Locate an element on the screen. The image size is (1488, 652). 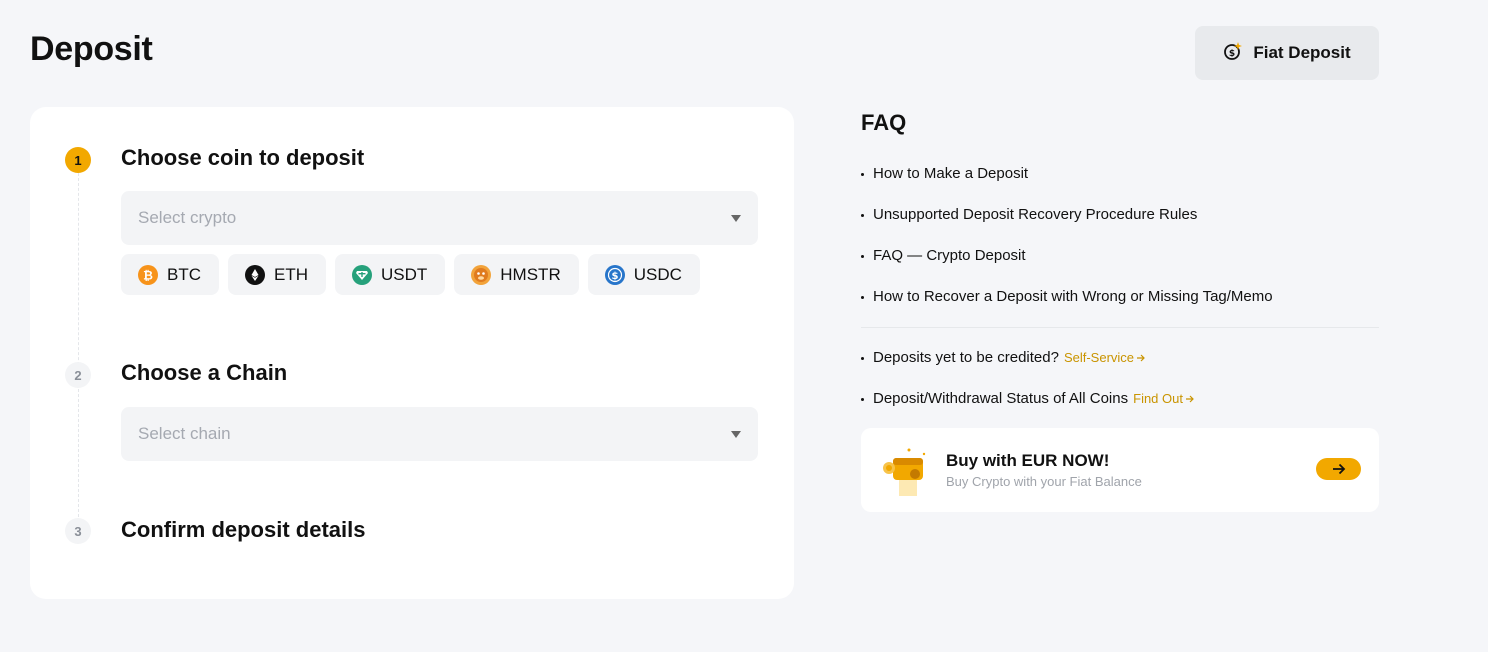
page-title: Deposit is located at coordinates (91, 49).